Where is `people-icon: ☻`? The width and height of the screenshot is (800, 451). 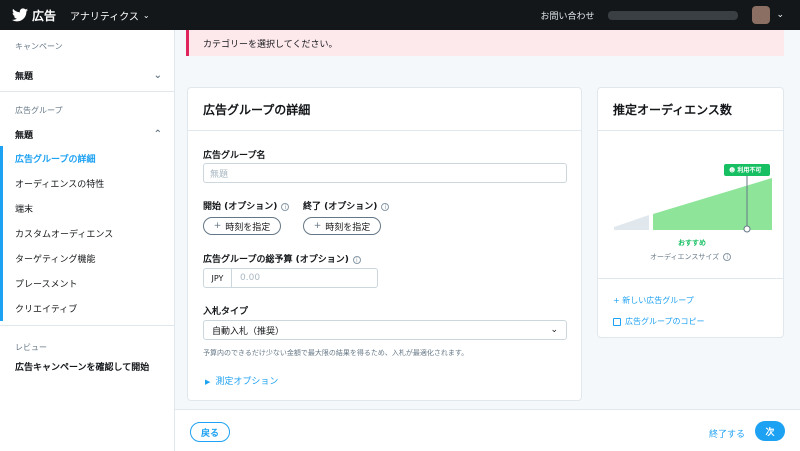
people-icon: ☻ is located at coordinates (732, 170).